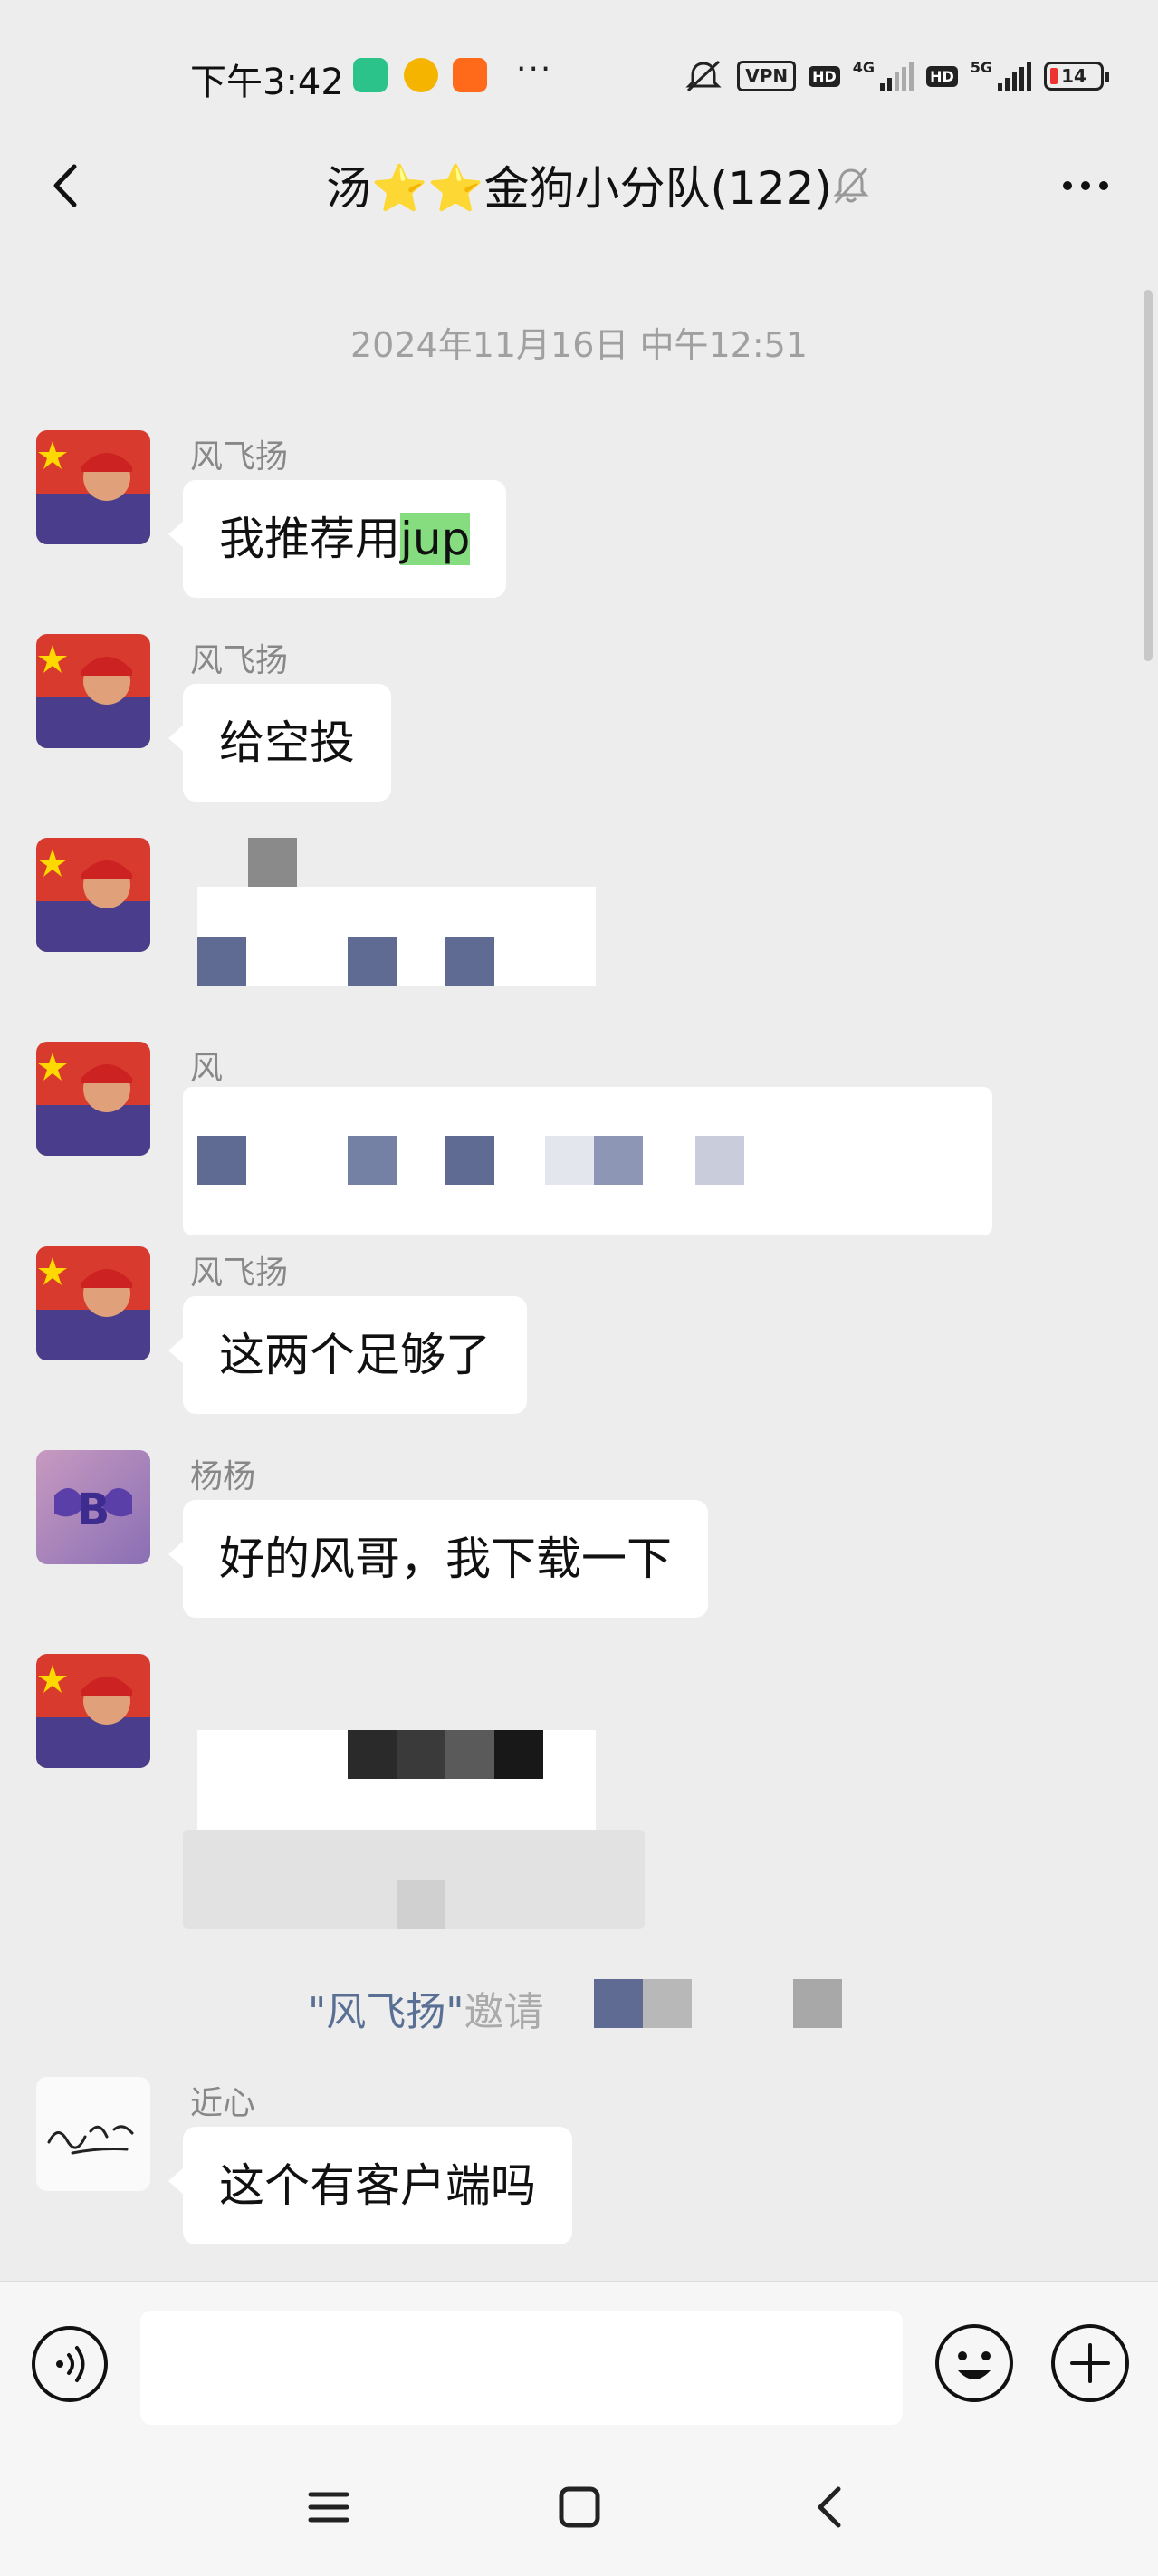  I want to click on message-bubble: 这两个足够了, so click(347, 1355).